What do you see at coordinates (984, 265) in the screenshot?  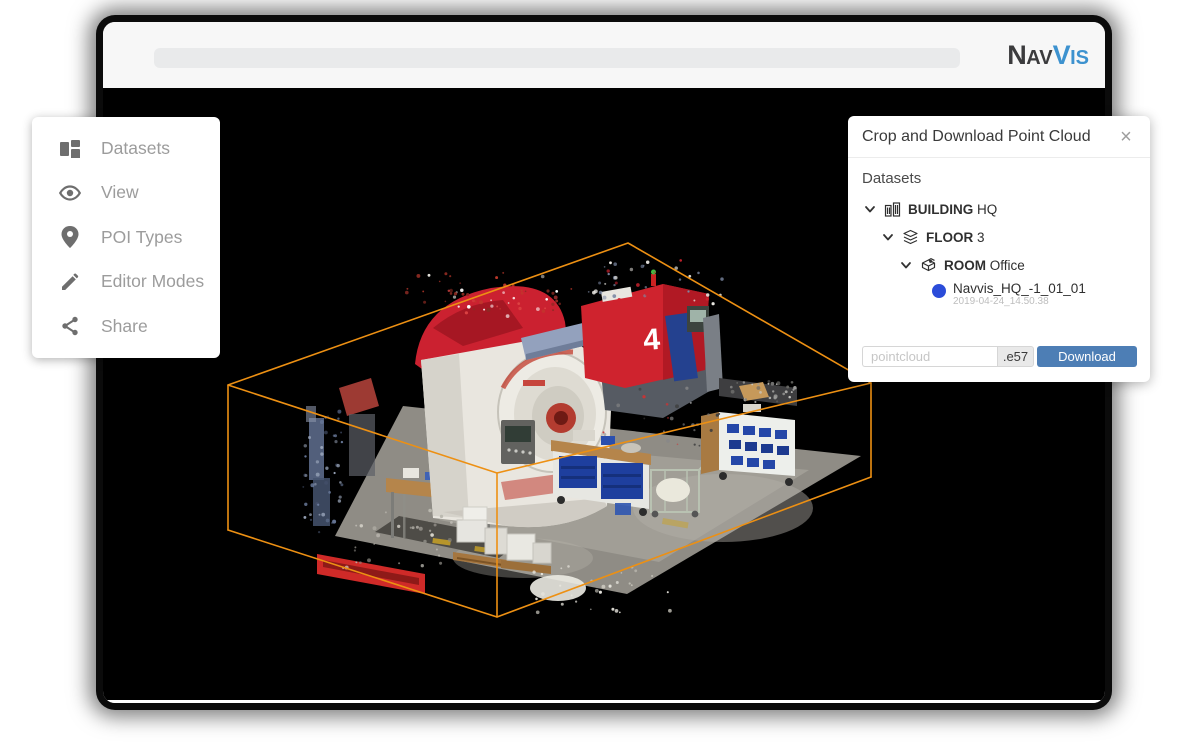 I see `tree-row-label: ROOM Office` at bounding box center [984, 265].